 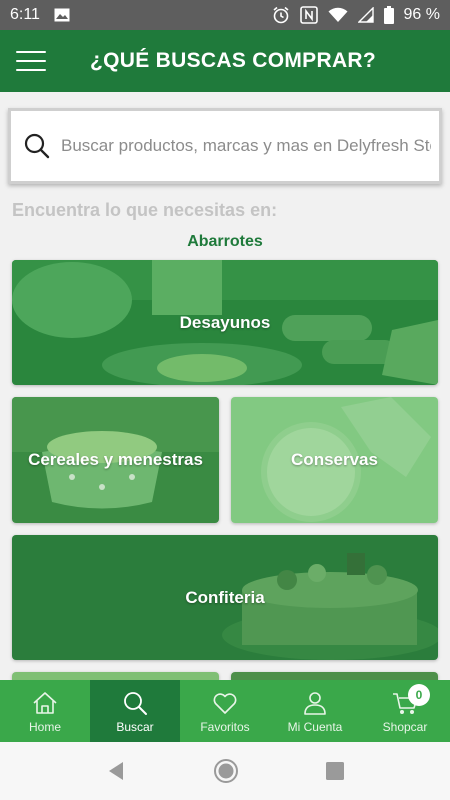 What do you see at coordinates (116, 771) in the screenshot?
I see `back-icon` at bounding box center [116, 771].